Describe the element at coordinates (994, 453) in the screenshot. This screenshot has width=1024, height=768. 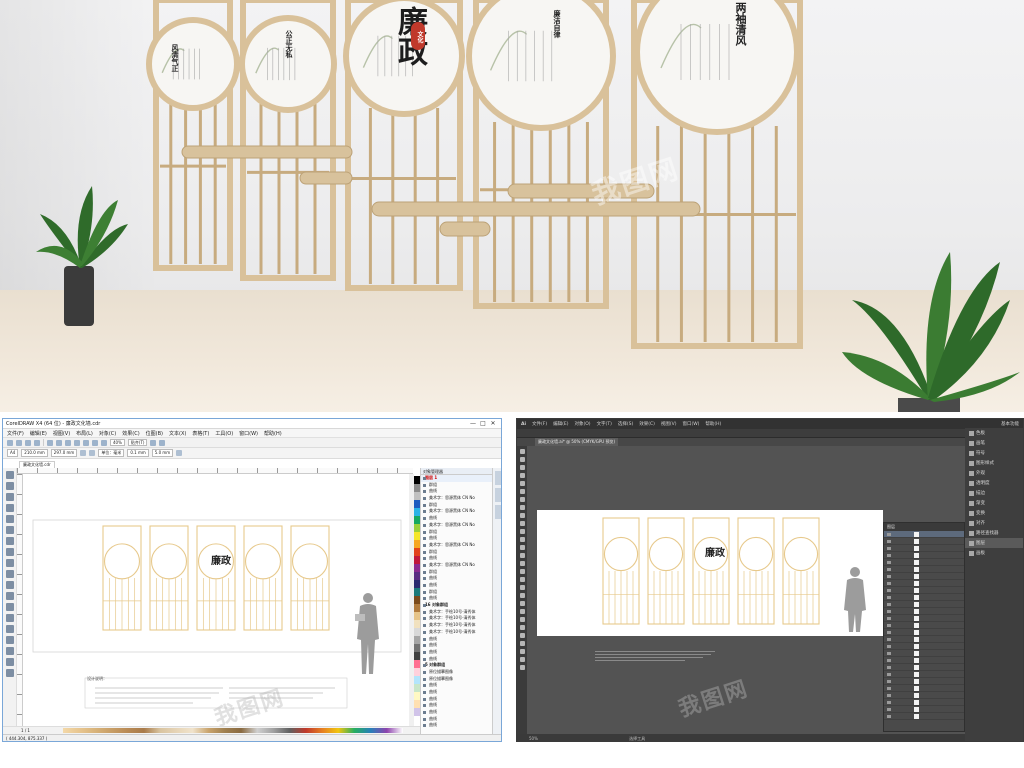
I see `ai-panel-tab: 符号` at that location.